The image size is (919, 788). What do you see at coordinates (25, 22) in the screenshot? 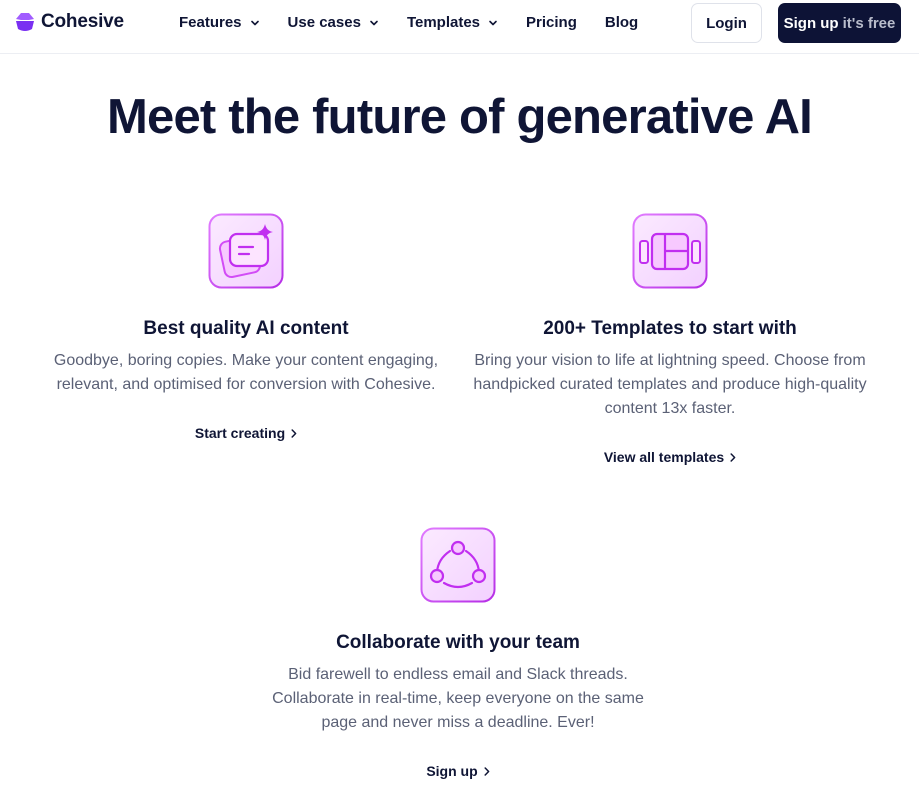
I see `cohesive-logo-icon` at bounding box center [25, 22].